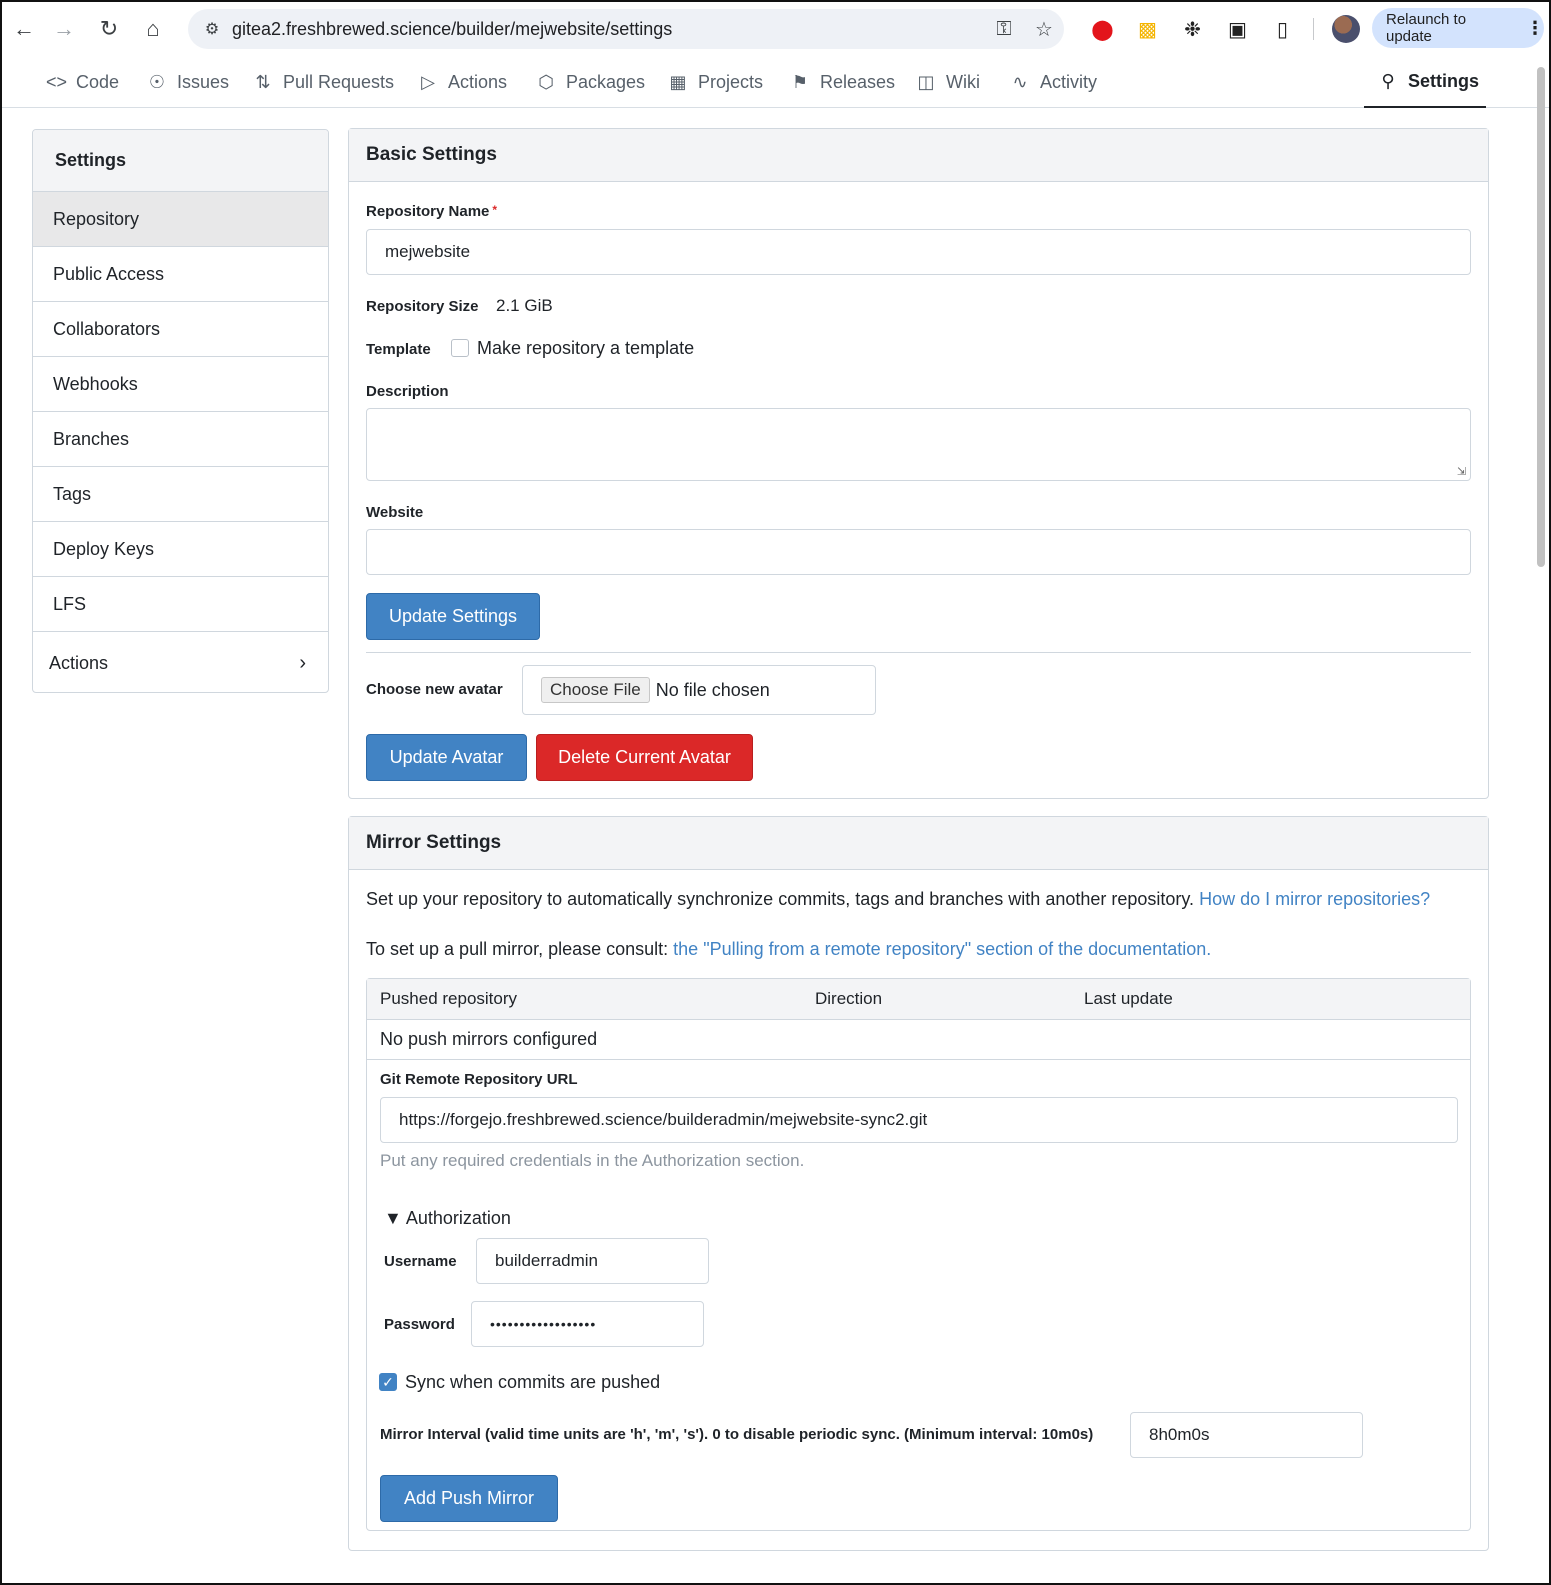 The height and width of the screenshot is (1585, 1551). I want to click on update-settings-button: Update Settings, so click(453, 616).